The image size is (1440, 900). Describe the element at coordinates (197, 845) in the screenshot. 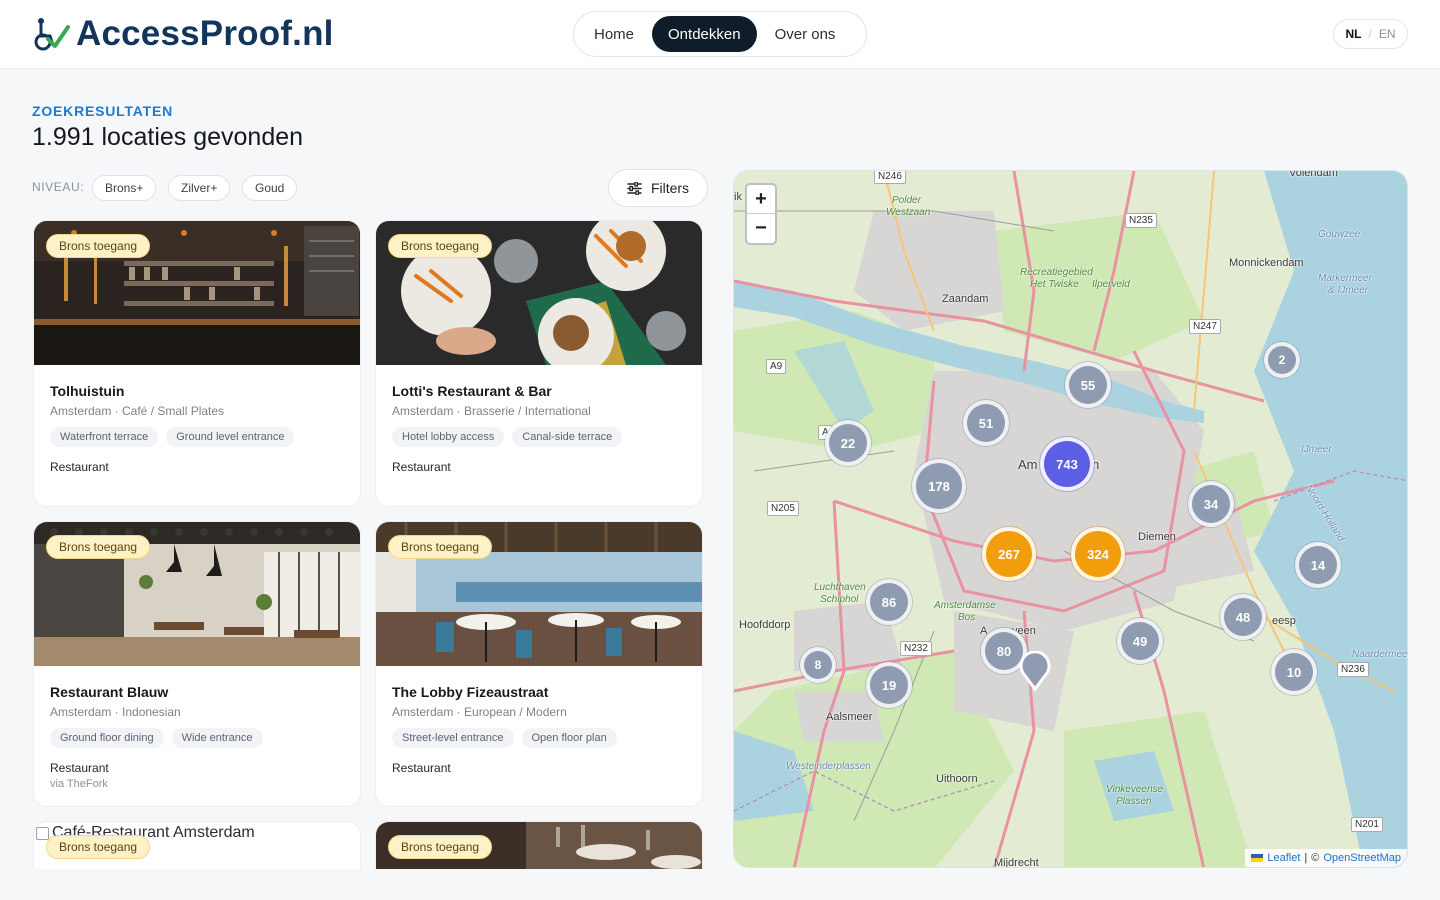

I see `location-card-cafe-restaurant-amsterdam: Café-Restaurant Amsterdam Brons toegang` at that location.